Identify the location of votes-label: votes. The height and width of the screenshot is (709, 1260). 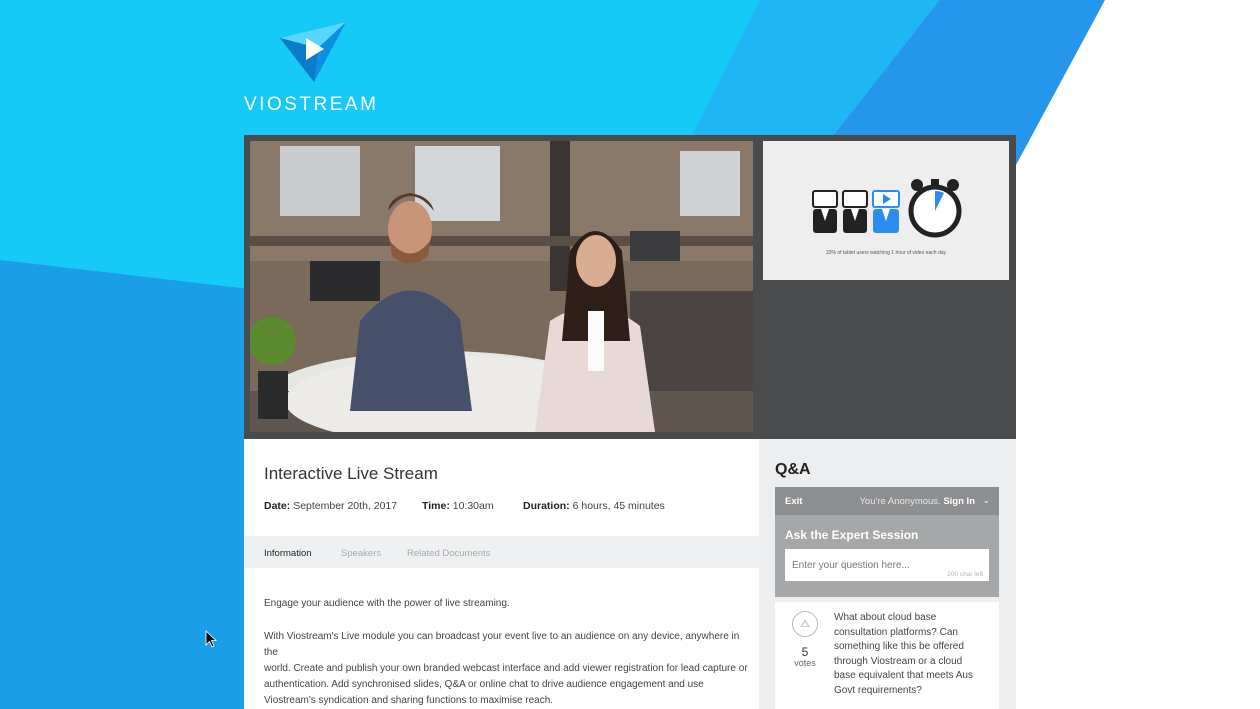
(805, 663).